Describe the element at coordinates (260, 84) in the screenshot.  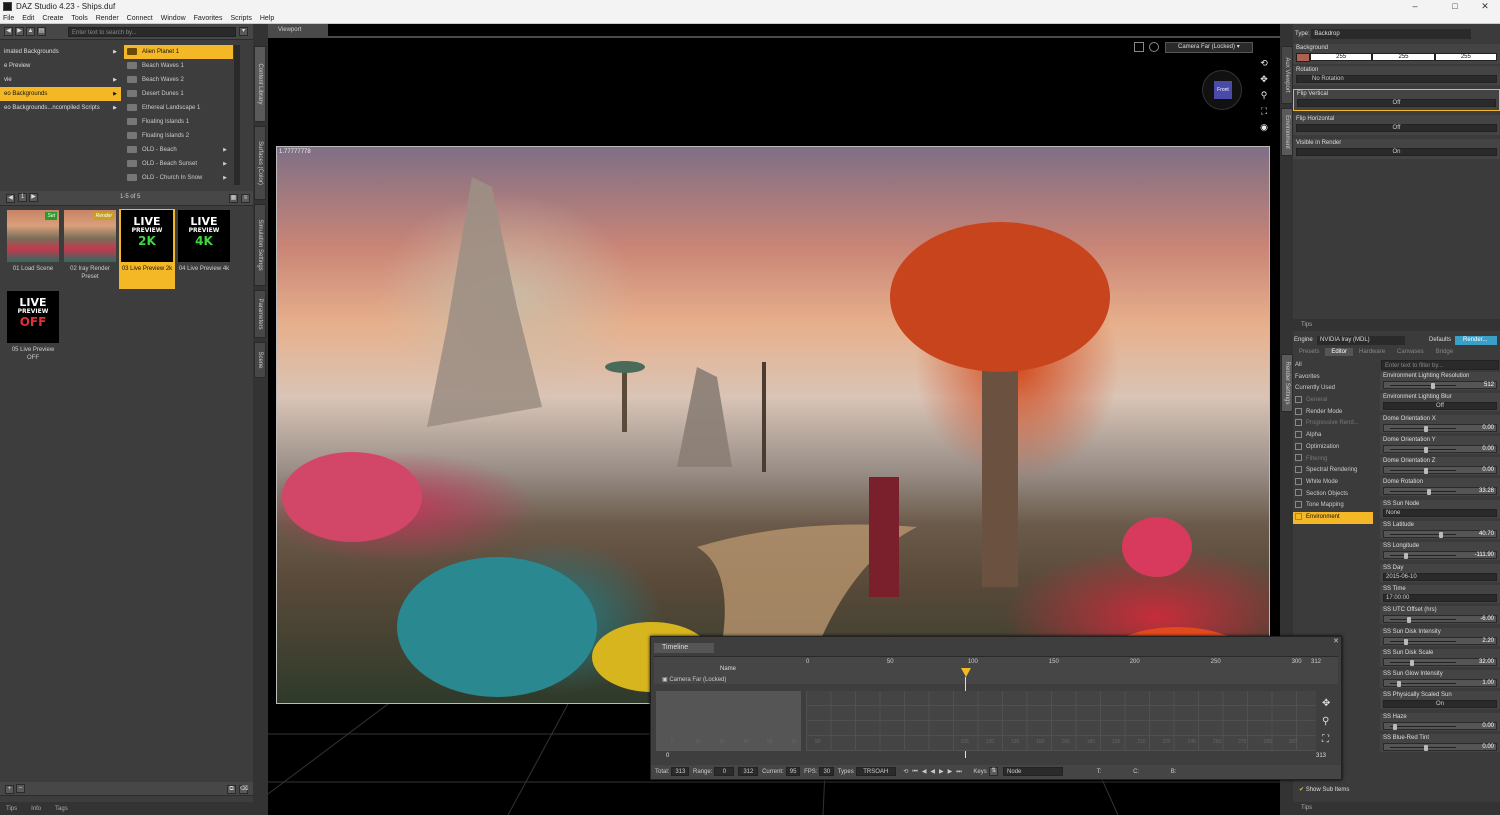
I see `tab-content-library: Content Library` at that location.